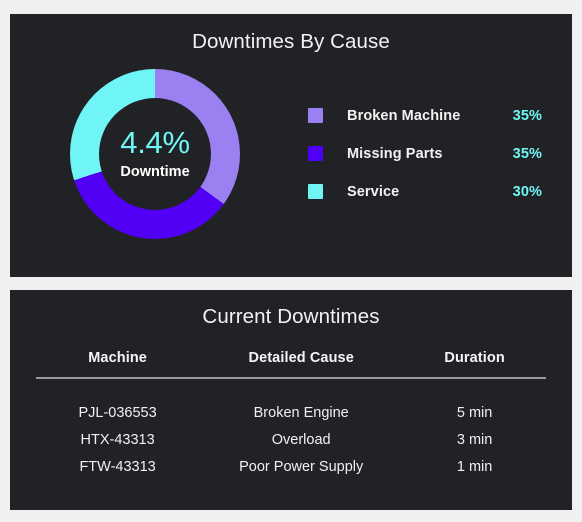 This screenshot has height=522, width=582. What do you see at coordinates (291, 41) in the screenshot?
I see `page-title: Downtimes By Cause` at bounding box center [291, 41].